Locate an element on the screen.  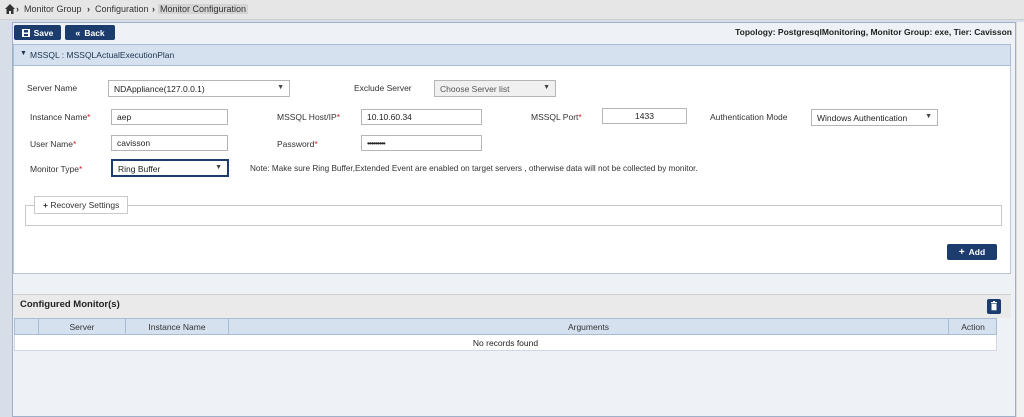
server-name-select: NDAppliance(127.0.0.1) ▼ is located at coordinates (199, 88).